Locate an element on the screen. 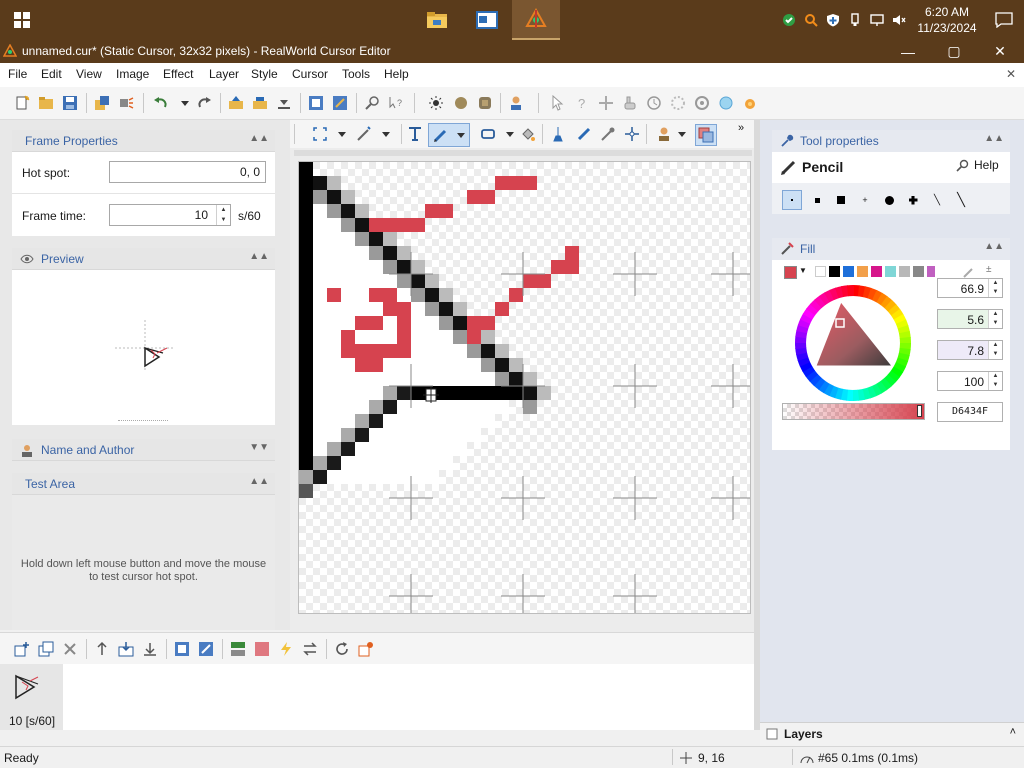  brush-circle is located at coordinates (889, 200).